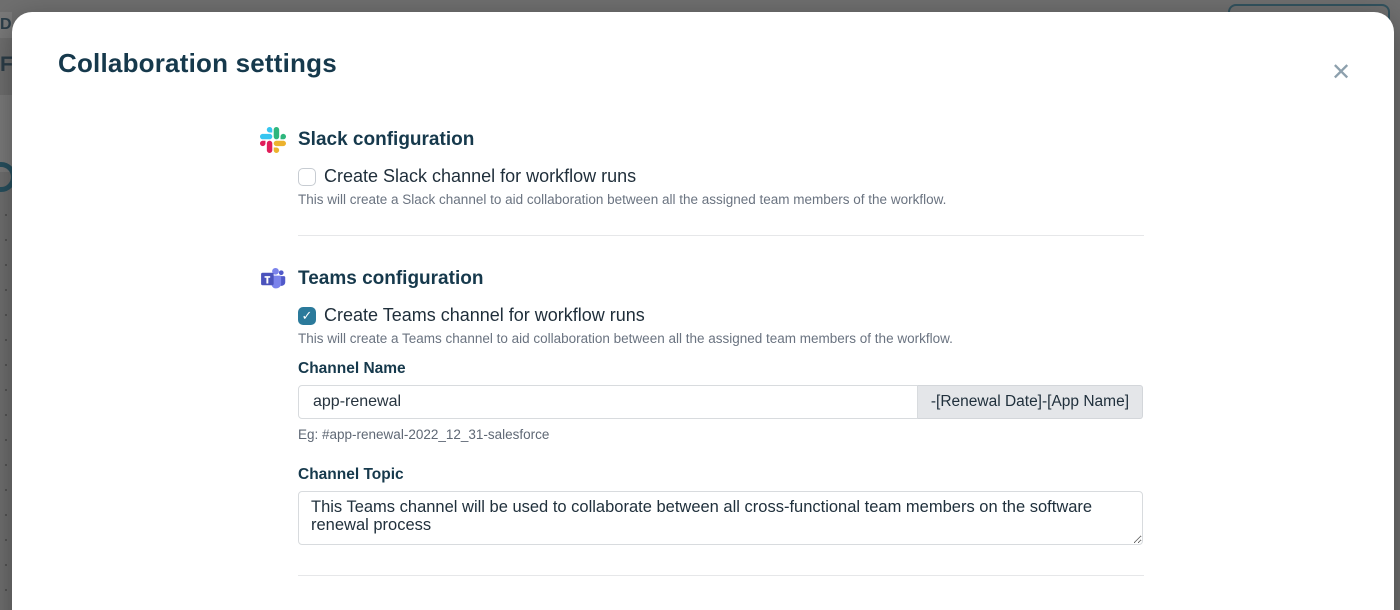 The height and width of the screenshot is (610, 1400). I want to click on background-dotted-line, so click(6, 412).